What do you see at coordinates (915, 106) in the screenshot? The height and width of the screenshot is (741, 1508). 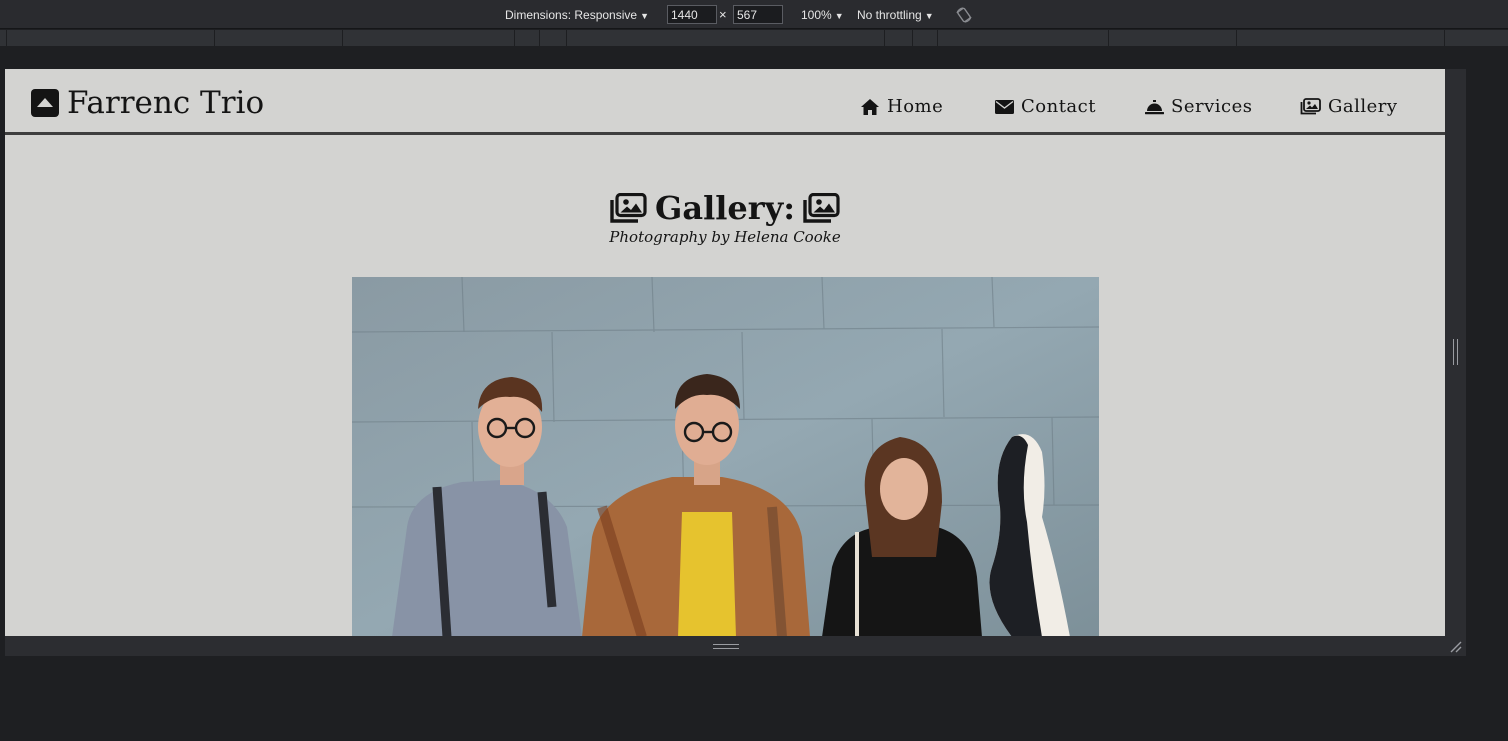 I see `nav-home-label: Home` at bounding box center [915, 106].